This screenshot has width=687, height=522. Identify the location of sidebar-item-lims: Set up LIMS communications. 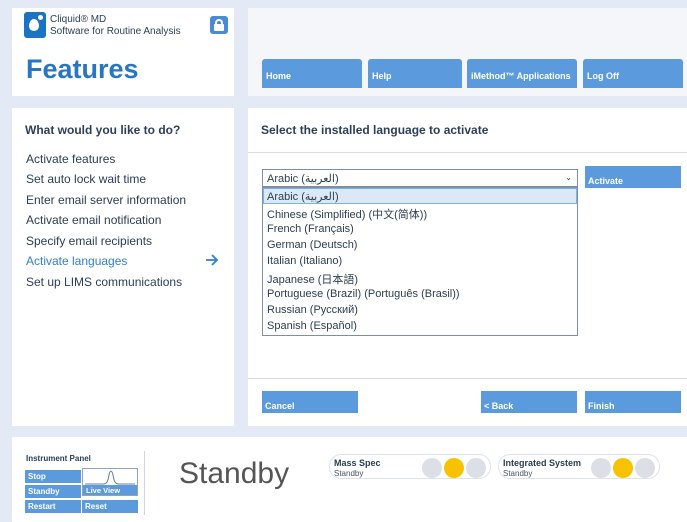
(104, 282).